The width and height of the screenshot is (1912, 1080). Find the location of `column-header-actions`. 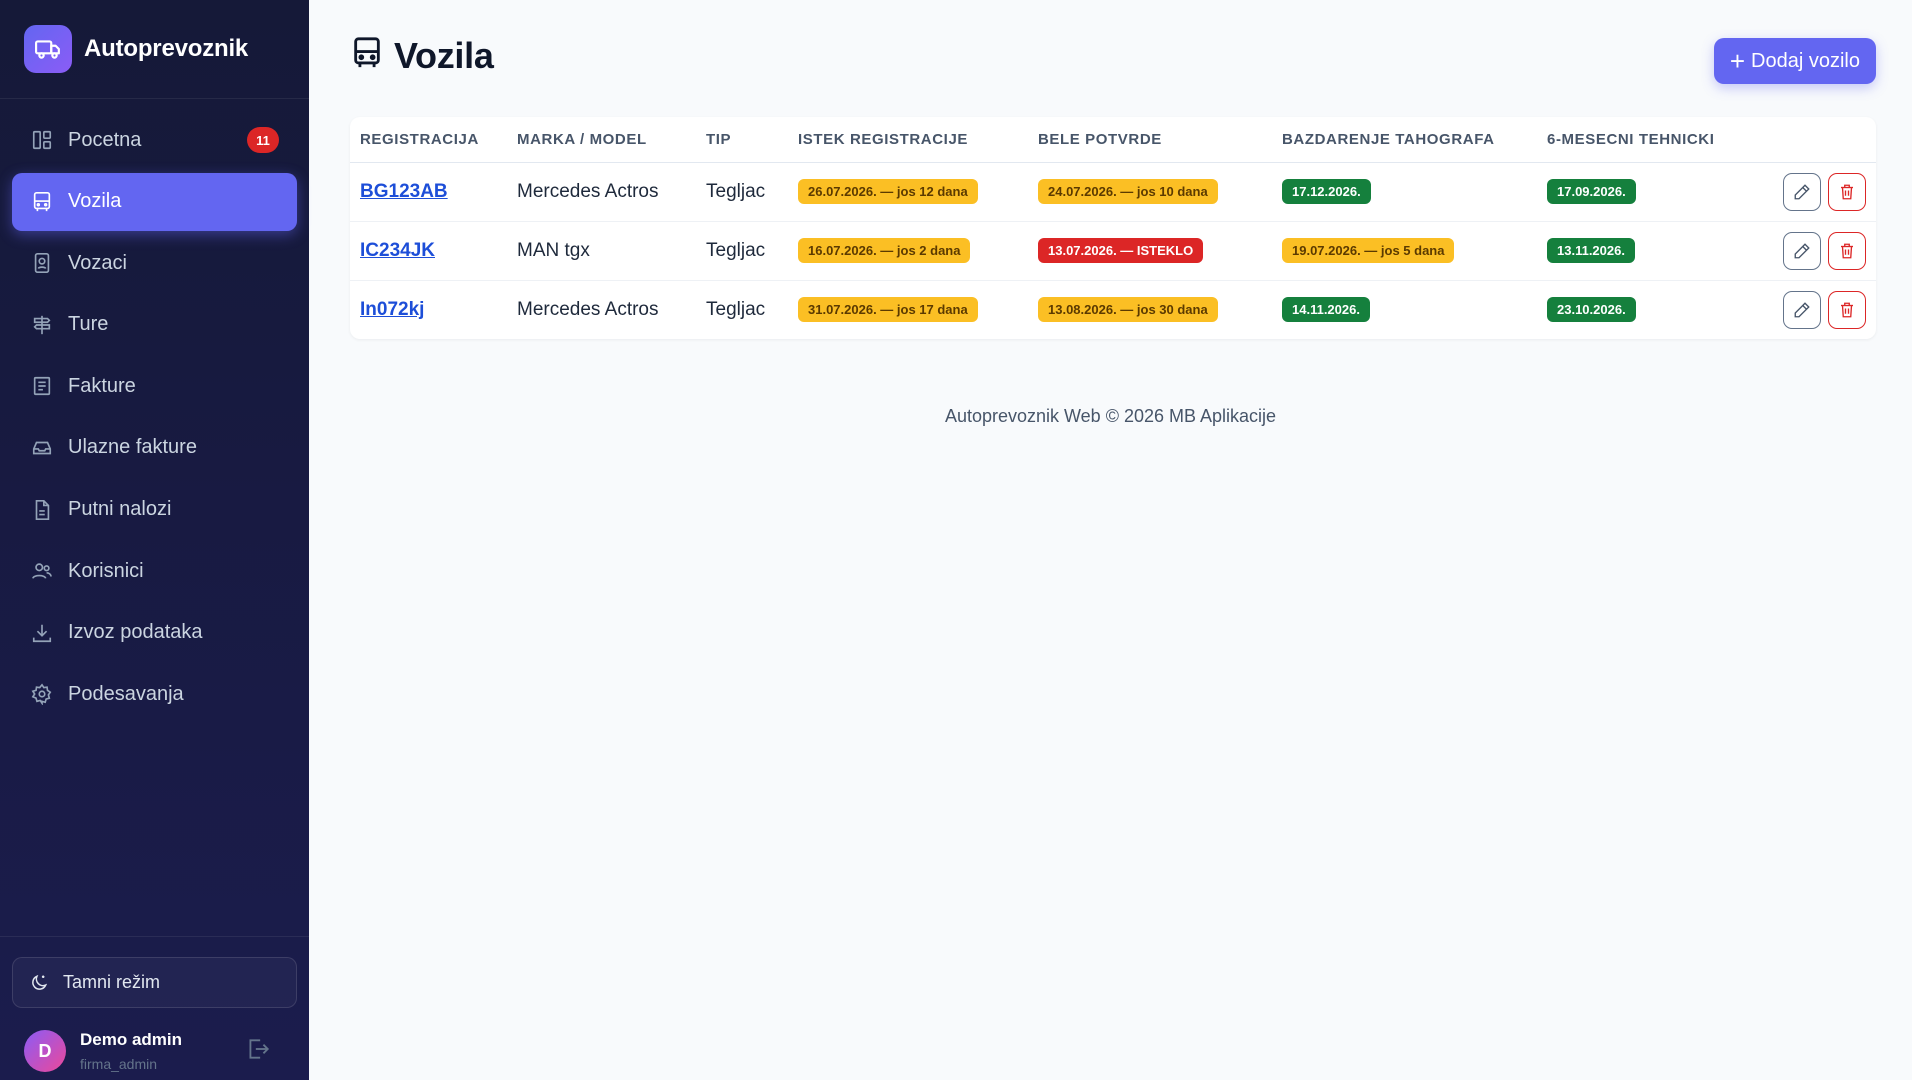

column-header-actions is located at coordinates (1816, 140).